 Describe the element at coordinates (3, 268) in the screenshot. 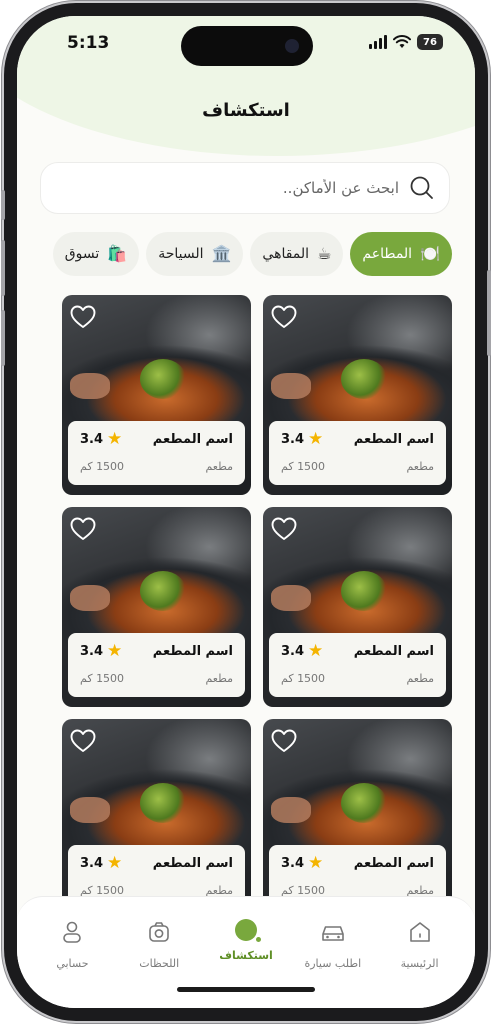

I see `volume-up-button` at that location.